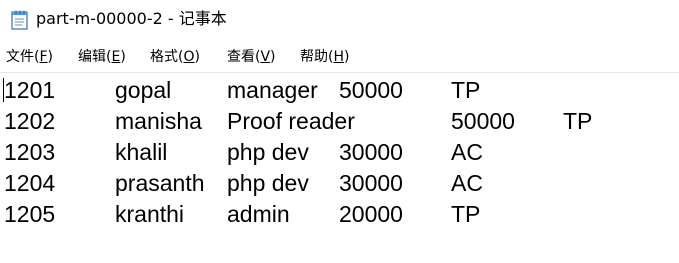 This screenshot has height=263, width=679. I want to click on menu-bar: 文件(F) 编辑(E) 格式(O) 查看(V) 帮助(H), so click(339, 57).